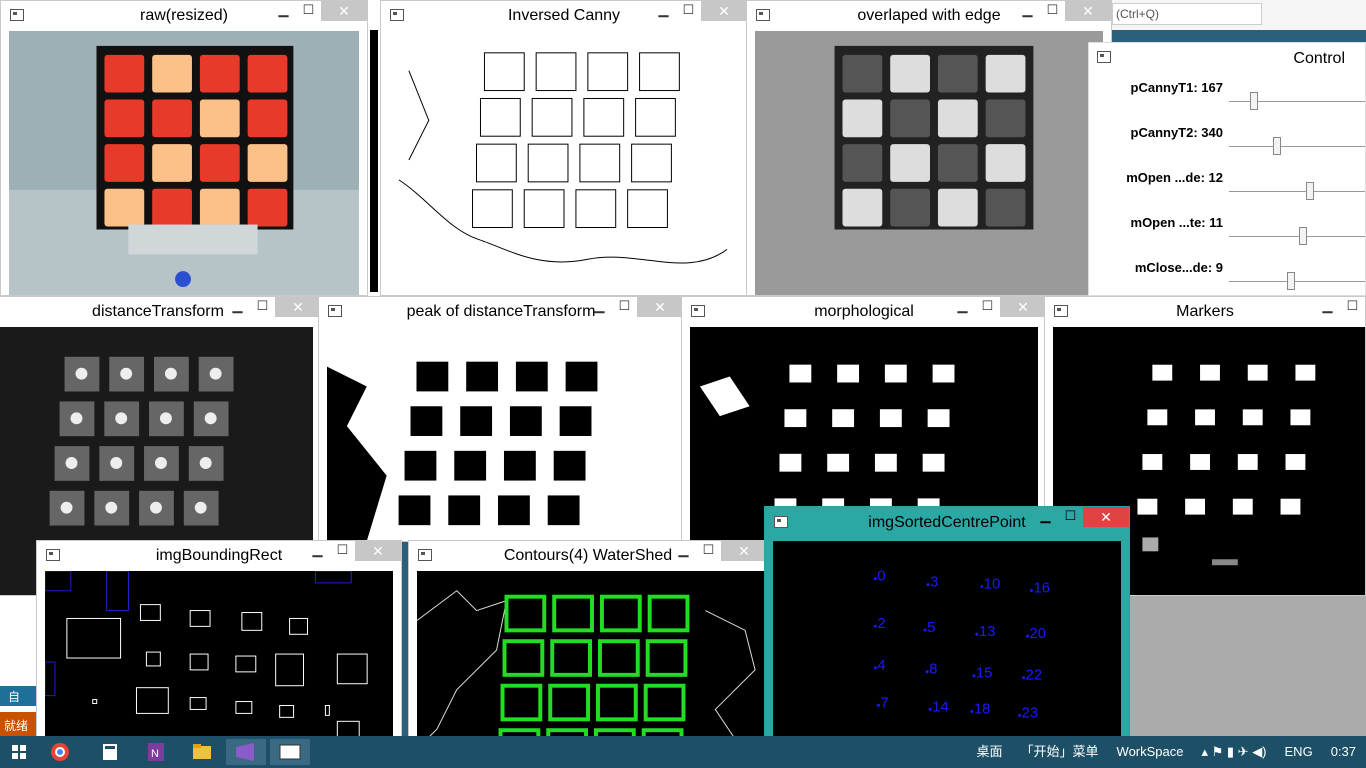 The width and height of the screenshot is (1366, 768). I want to click on peak-region, so click(357, 453).